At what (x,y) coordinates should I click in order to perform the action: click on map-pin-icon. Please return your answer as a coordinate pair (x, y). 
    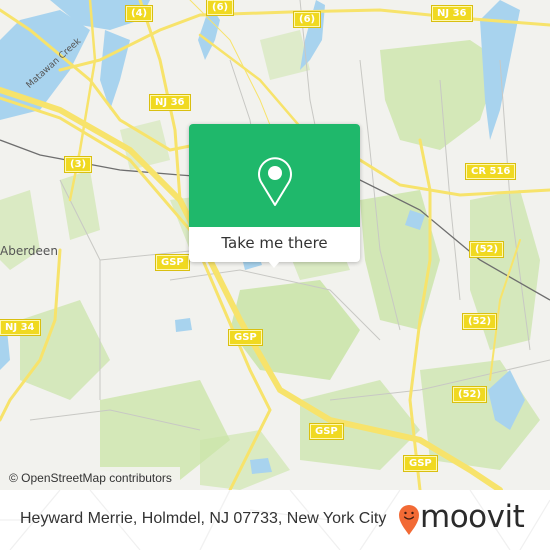
    Looking at the image, I should click on (275, 181).